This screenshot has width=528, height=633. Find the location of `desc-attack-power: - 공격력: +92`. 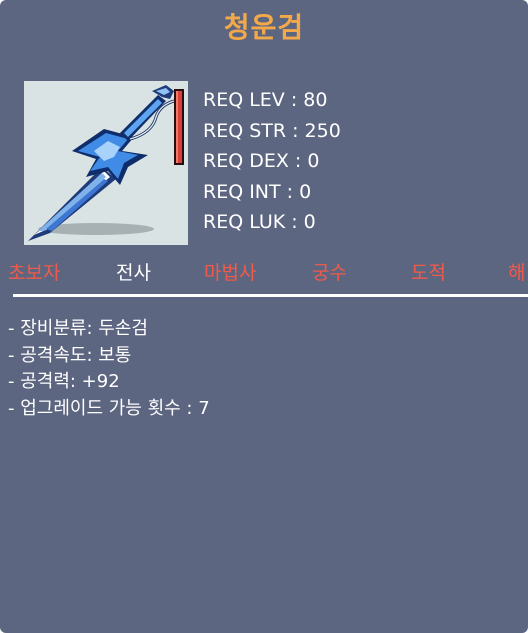

desc-attack-power: - 공격력: +92 is located at coordinates (64, 381).